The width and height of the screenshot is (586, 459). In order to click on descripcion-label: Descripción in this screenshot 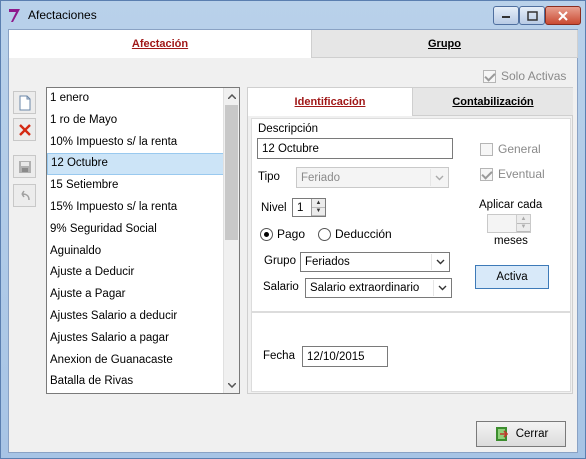, I will do `click(288, 129)`.